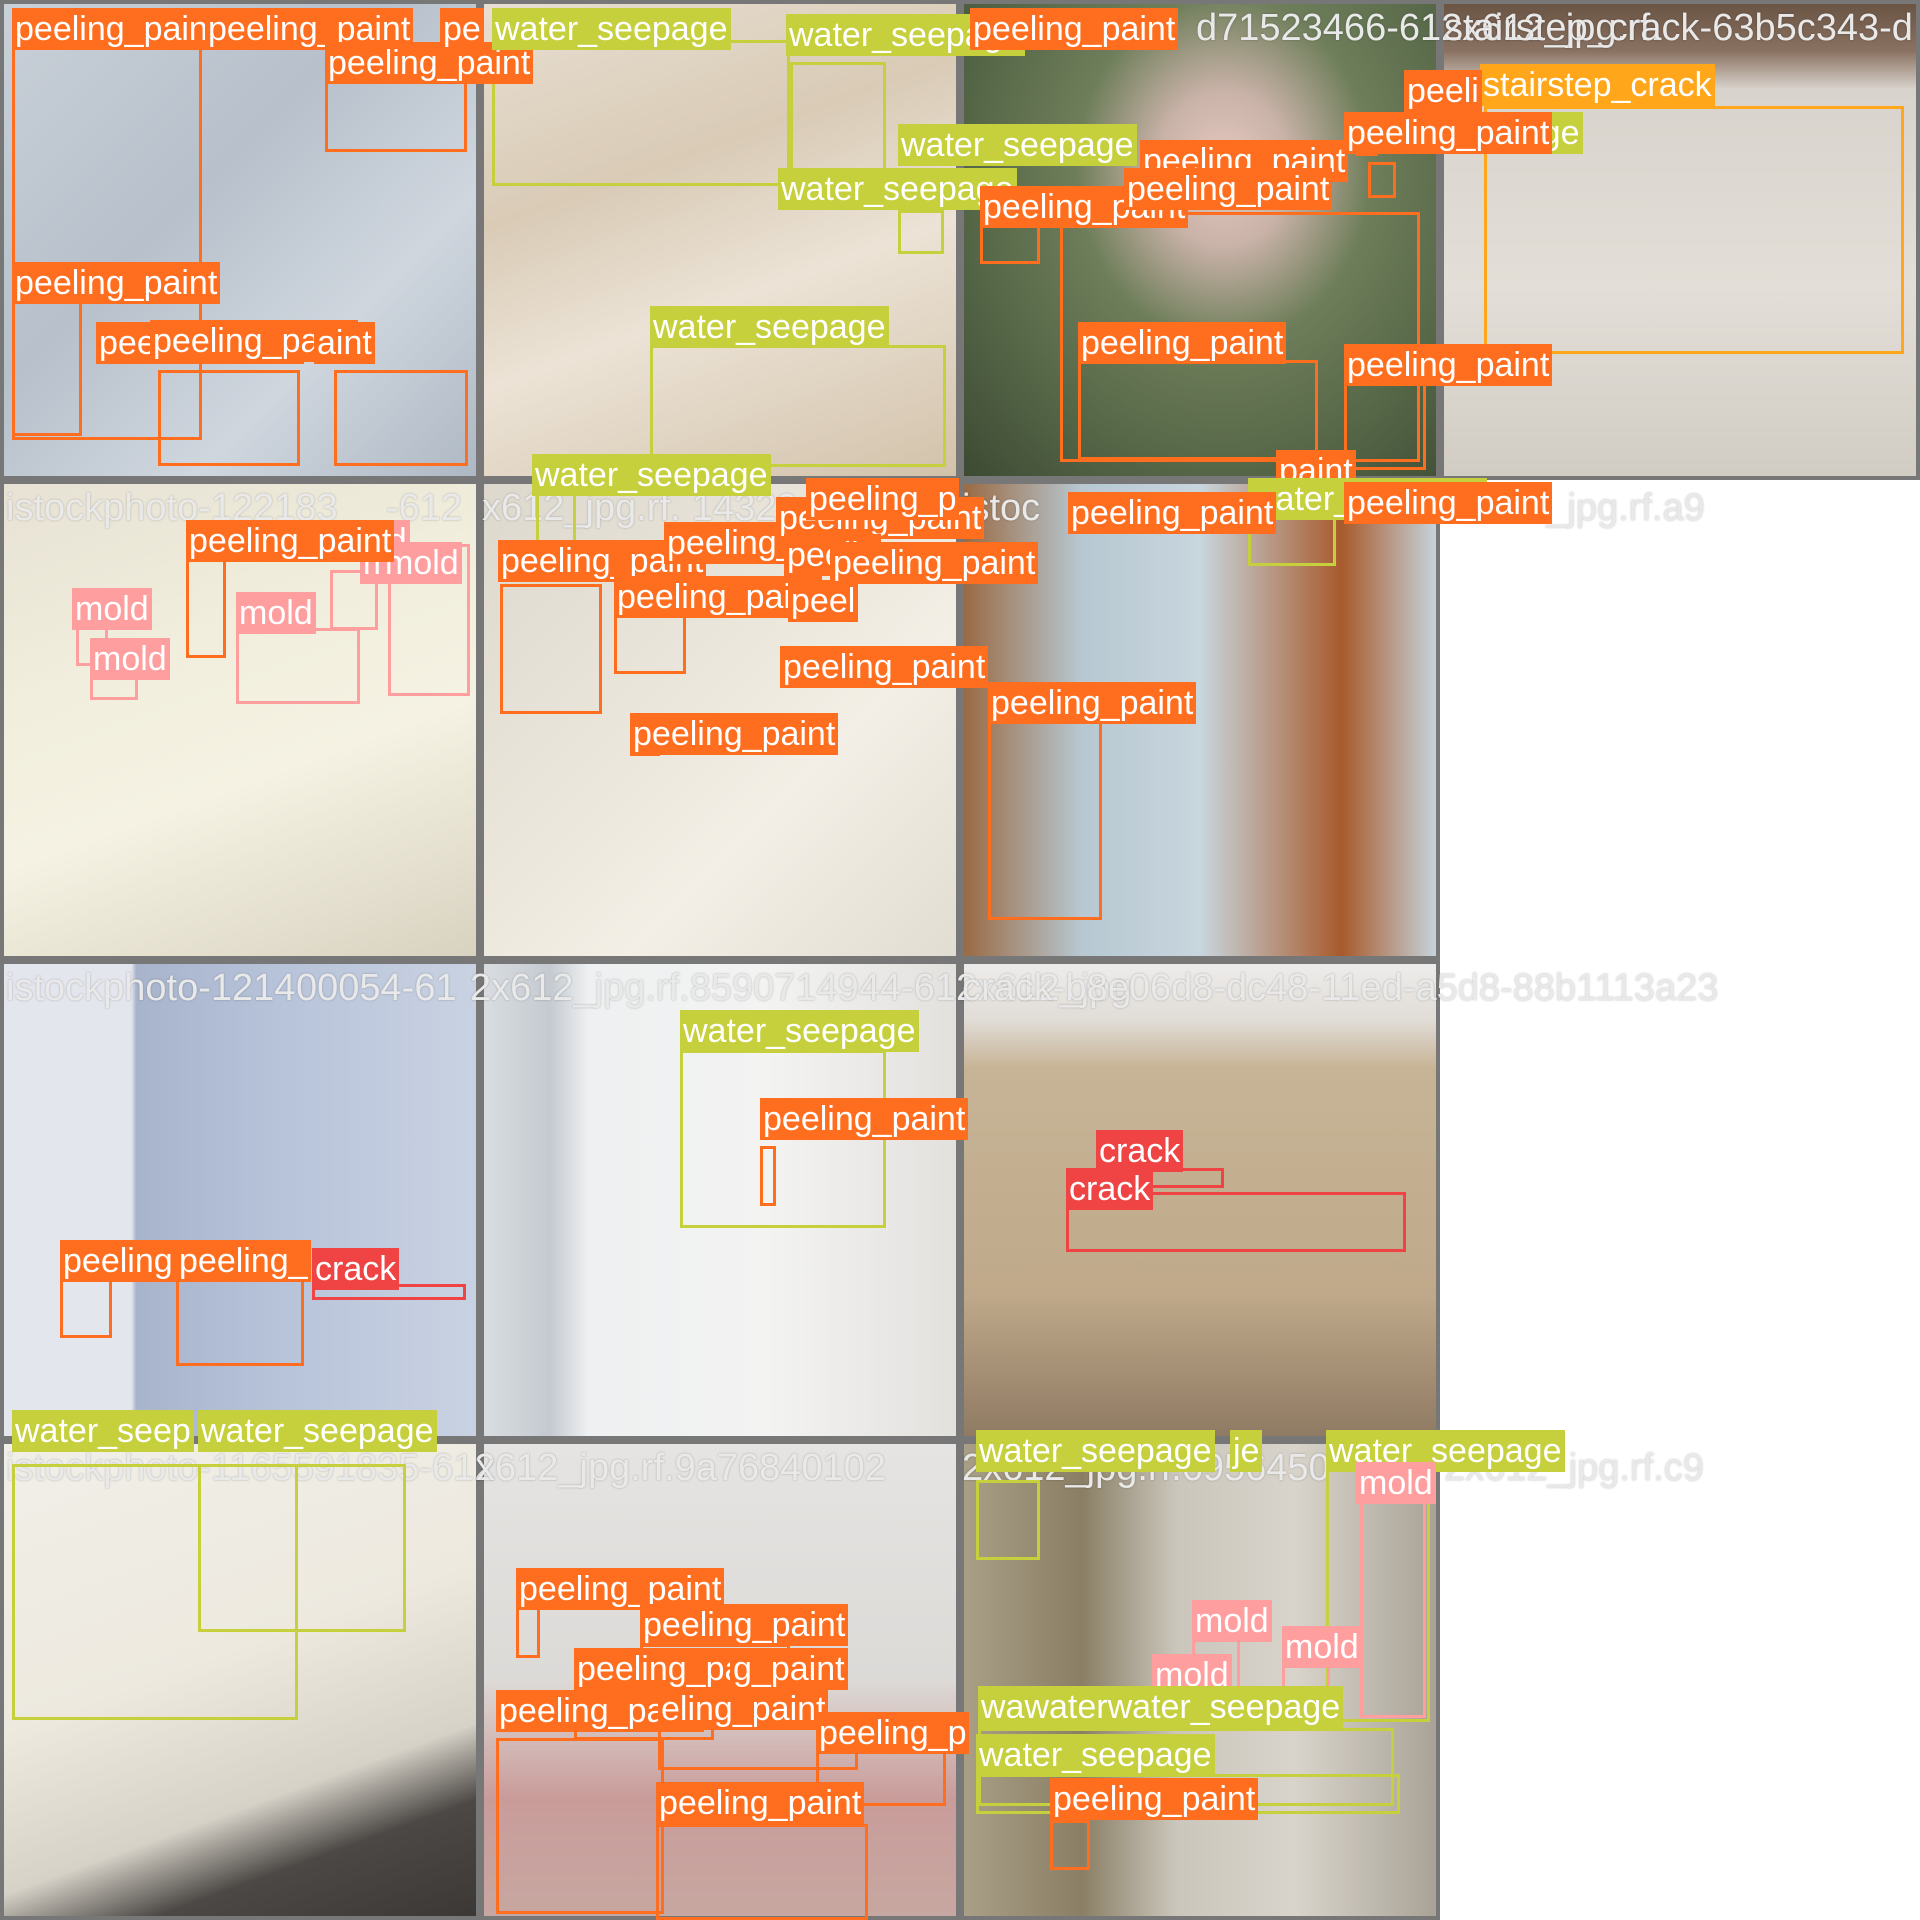  What do you see at coordinates (823, 601) in the screenshot?
I see `detection-label: peel` at bounding box center [823, 601].